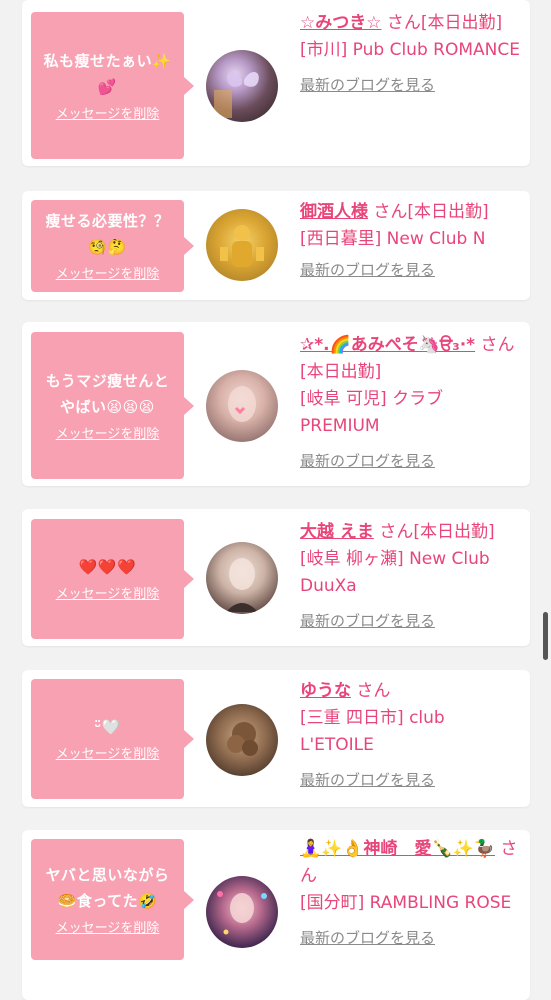 This screenshot has height=1000, width=551. Describe the element at coordinates (107, 567) in the screenshot. I see `message-text: ❤️❤️❤️` at that location.